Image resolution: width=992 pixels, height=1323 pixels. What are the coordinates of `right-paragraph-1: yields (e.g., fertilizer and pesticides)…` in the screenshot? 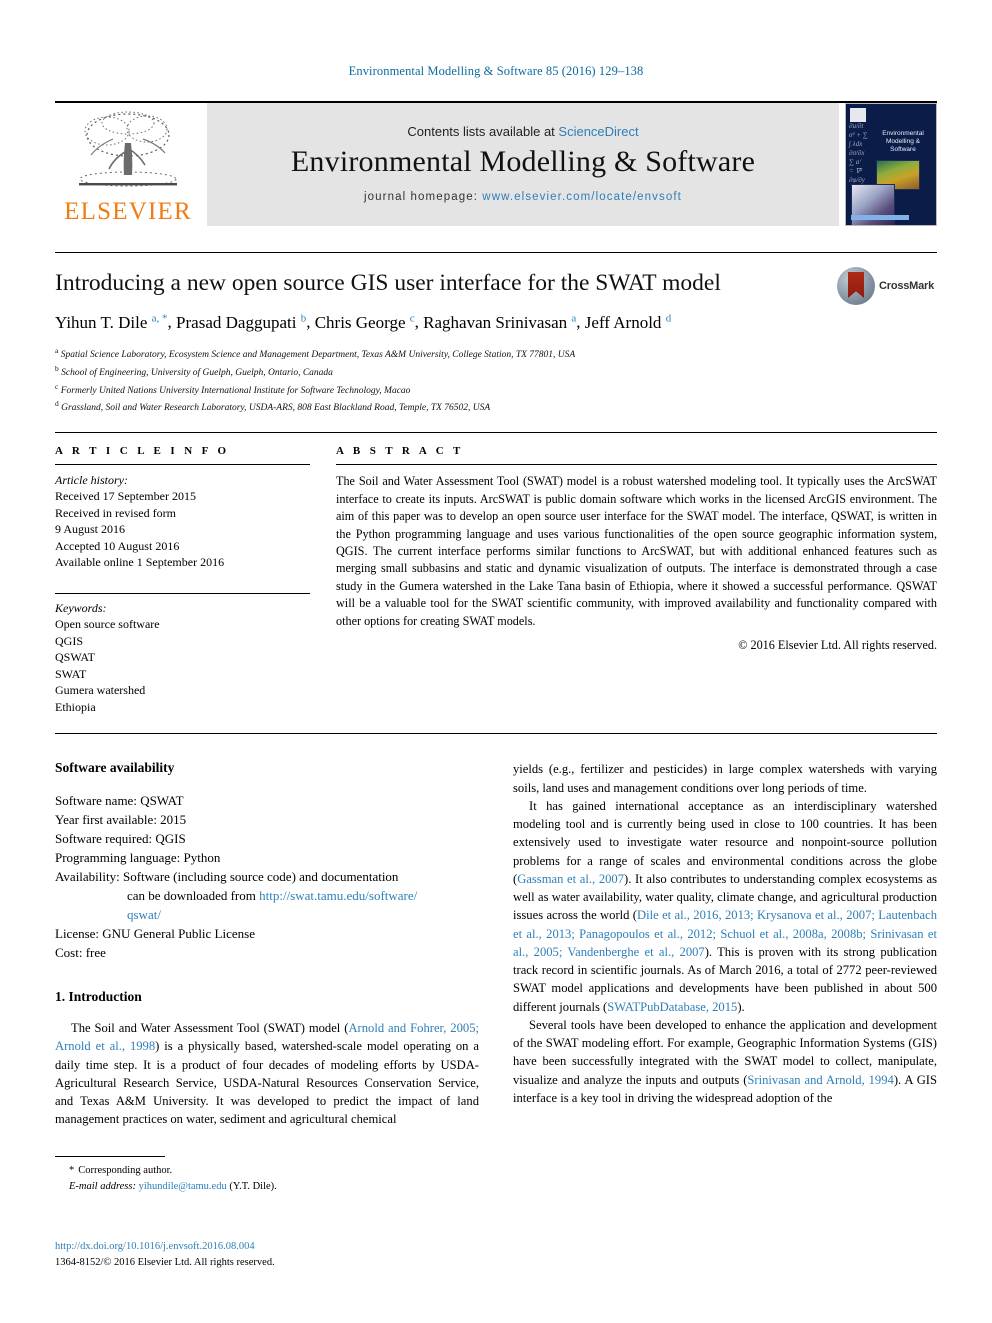 It's located at (725, 778).